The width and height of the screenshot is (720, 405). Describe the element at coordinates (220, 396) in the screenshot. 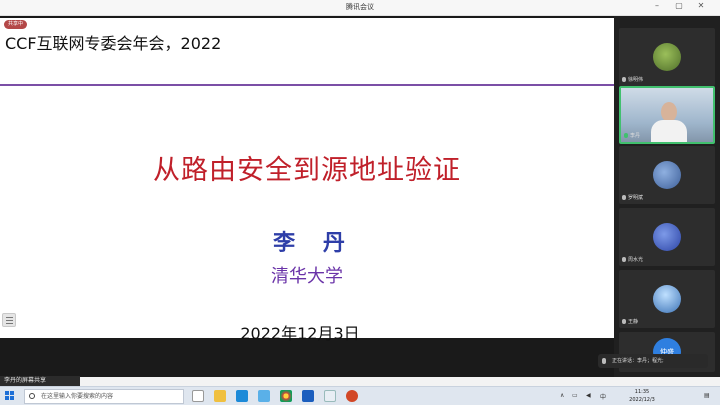

I see `file-explorer-icon` at that location.